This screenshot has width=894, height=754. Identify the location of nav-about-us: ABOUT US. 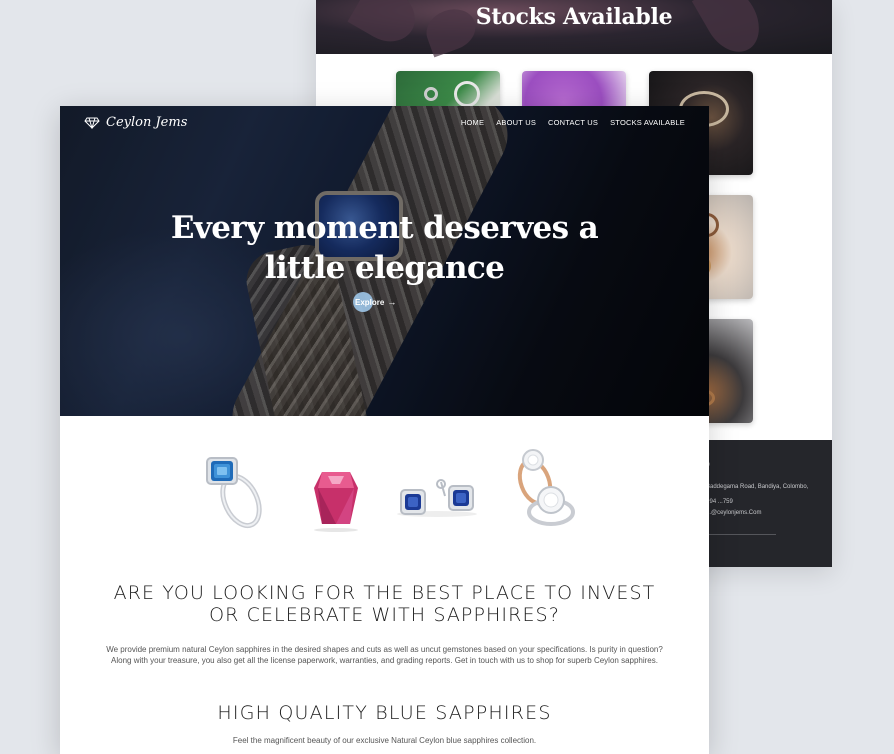
(516, 122).